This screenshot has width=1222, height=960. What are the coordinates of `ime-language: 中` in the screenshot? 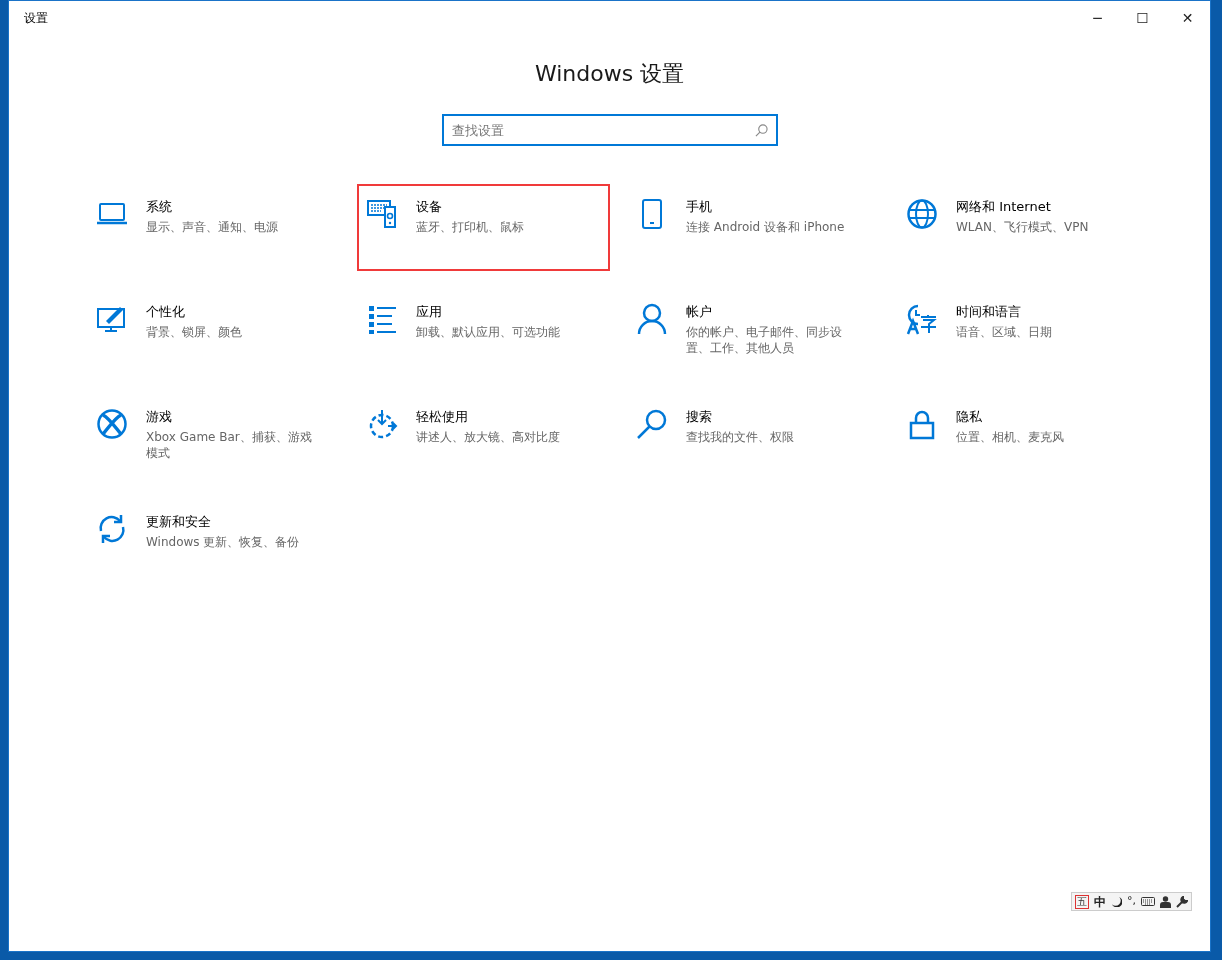 It's located at (1100, 901).